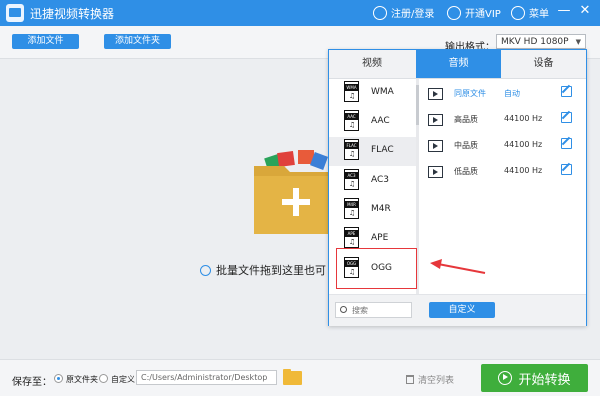 The image size is (600, 396). I want to click on custom-button: 自定义, so click(462, 310).